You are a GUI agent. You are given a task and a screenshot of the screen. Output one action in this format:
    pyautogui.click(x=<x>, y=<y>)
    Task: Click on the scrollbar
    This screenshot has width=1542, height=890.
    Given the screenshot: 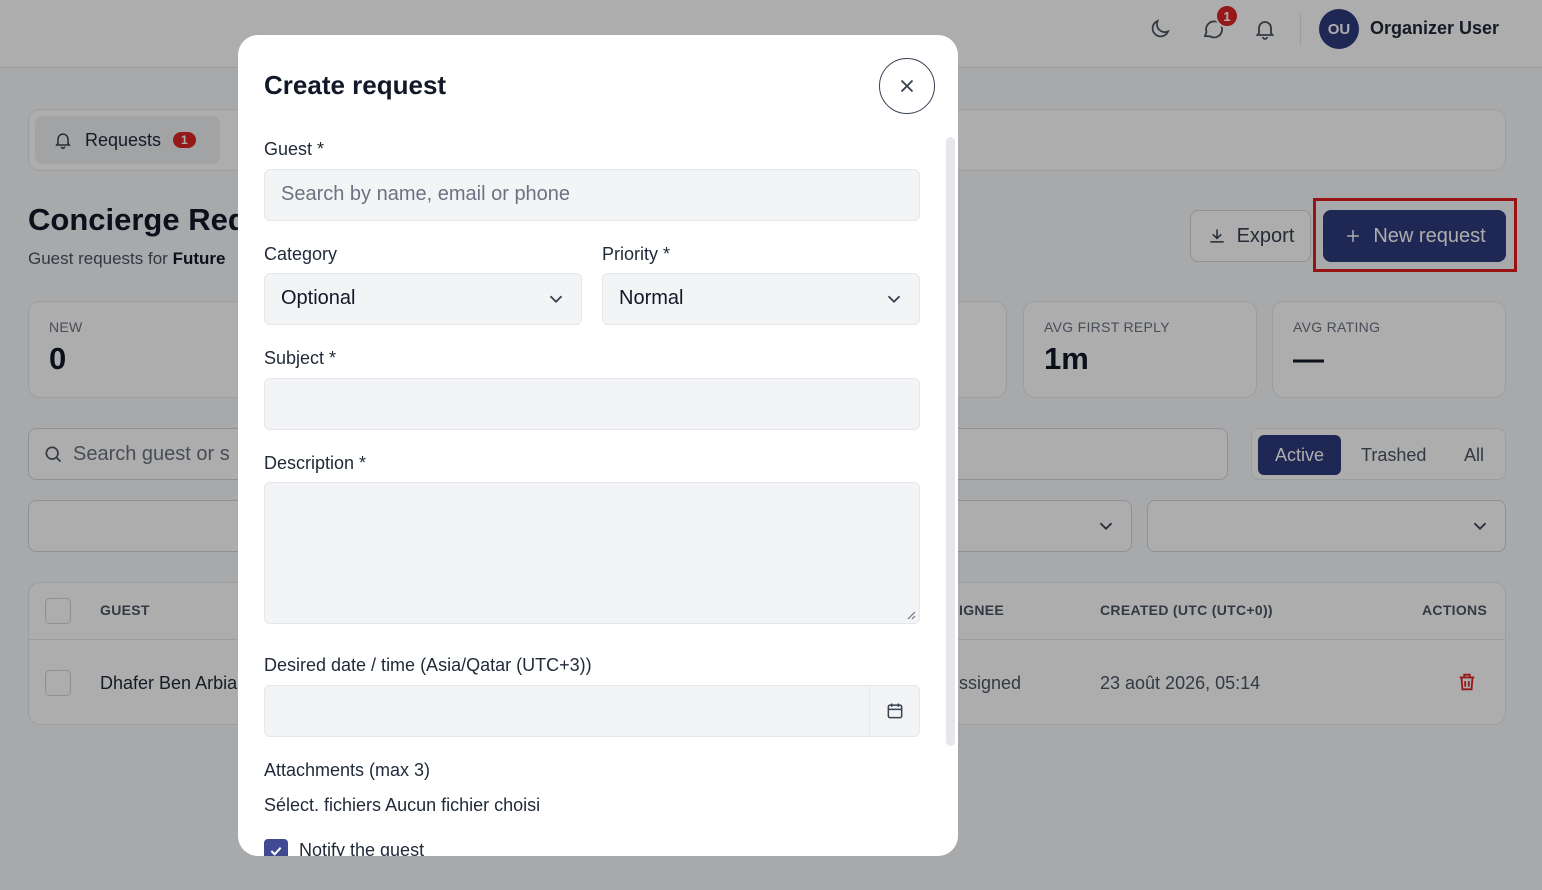 What is the action you would take?
    pyautogui.click(x=950, y=441)
    